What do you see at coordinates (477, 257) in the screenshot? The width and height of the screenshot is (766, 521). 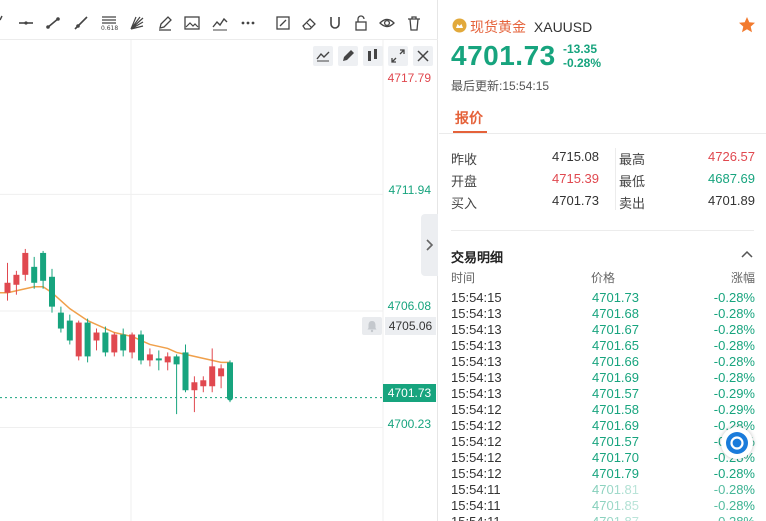 I see `trades-title: 交易明细` at bounding box center [477, 257].